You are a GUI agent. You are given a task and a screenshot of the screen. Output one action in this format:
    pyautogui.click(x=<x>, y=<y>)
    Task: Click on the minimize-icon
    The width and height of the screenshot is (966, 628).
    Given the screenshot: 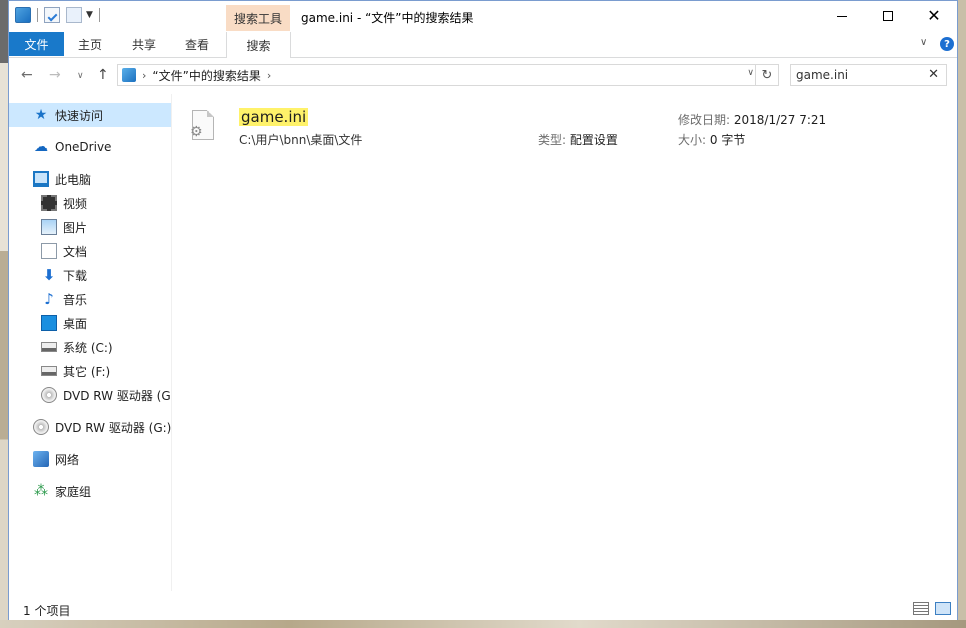 What is the action you would take?
    pyautogui.click(x=842, y=16)
    